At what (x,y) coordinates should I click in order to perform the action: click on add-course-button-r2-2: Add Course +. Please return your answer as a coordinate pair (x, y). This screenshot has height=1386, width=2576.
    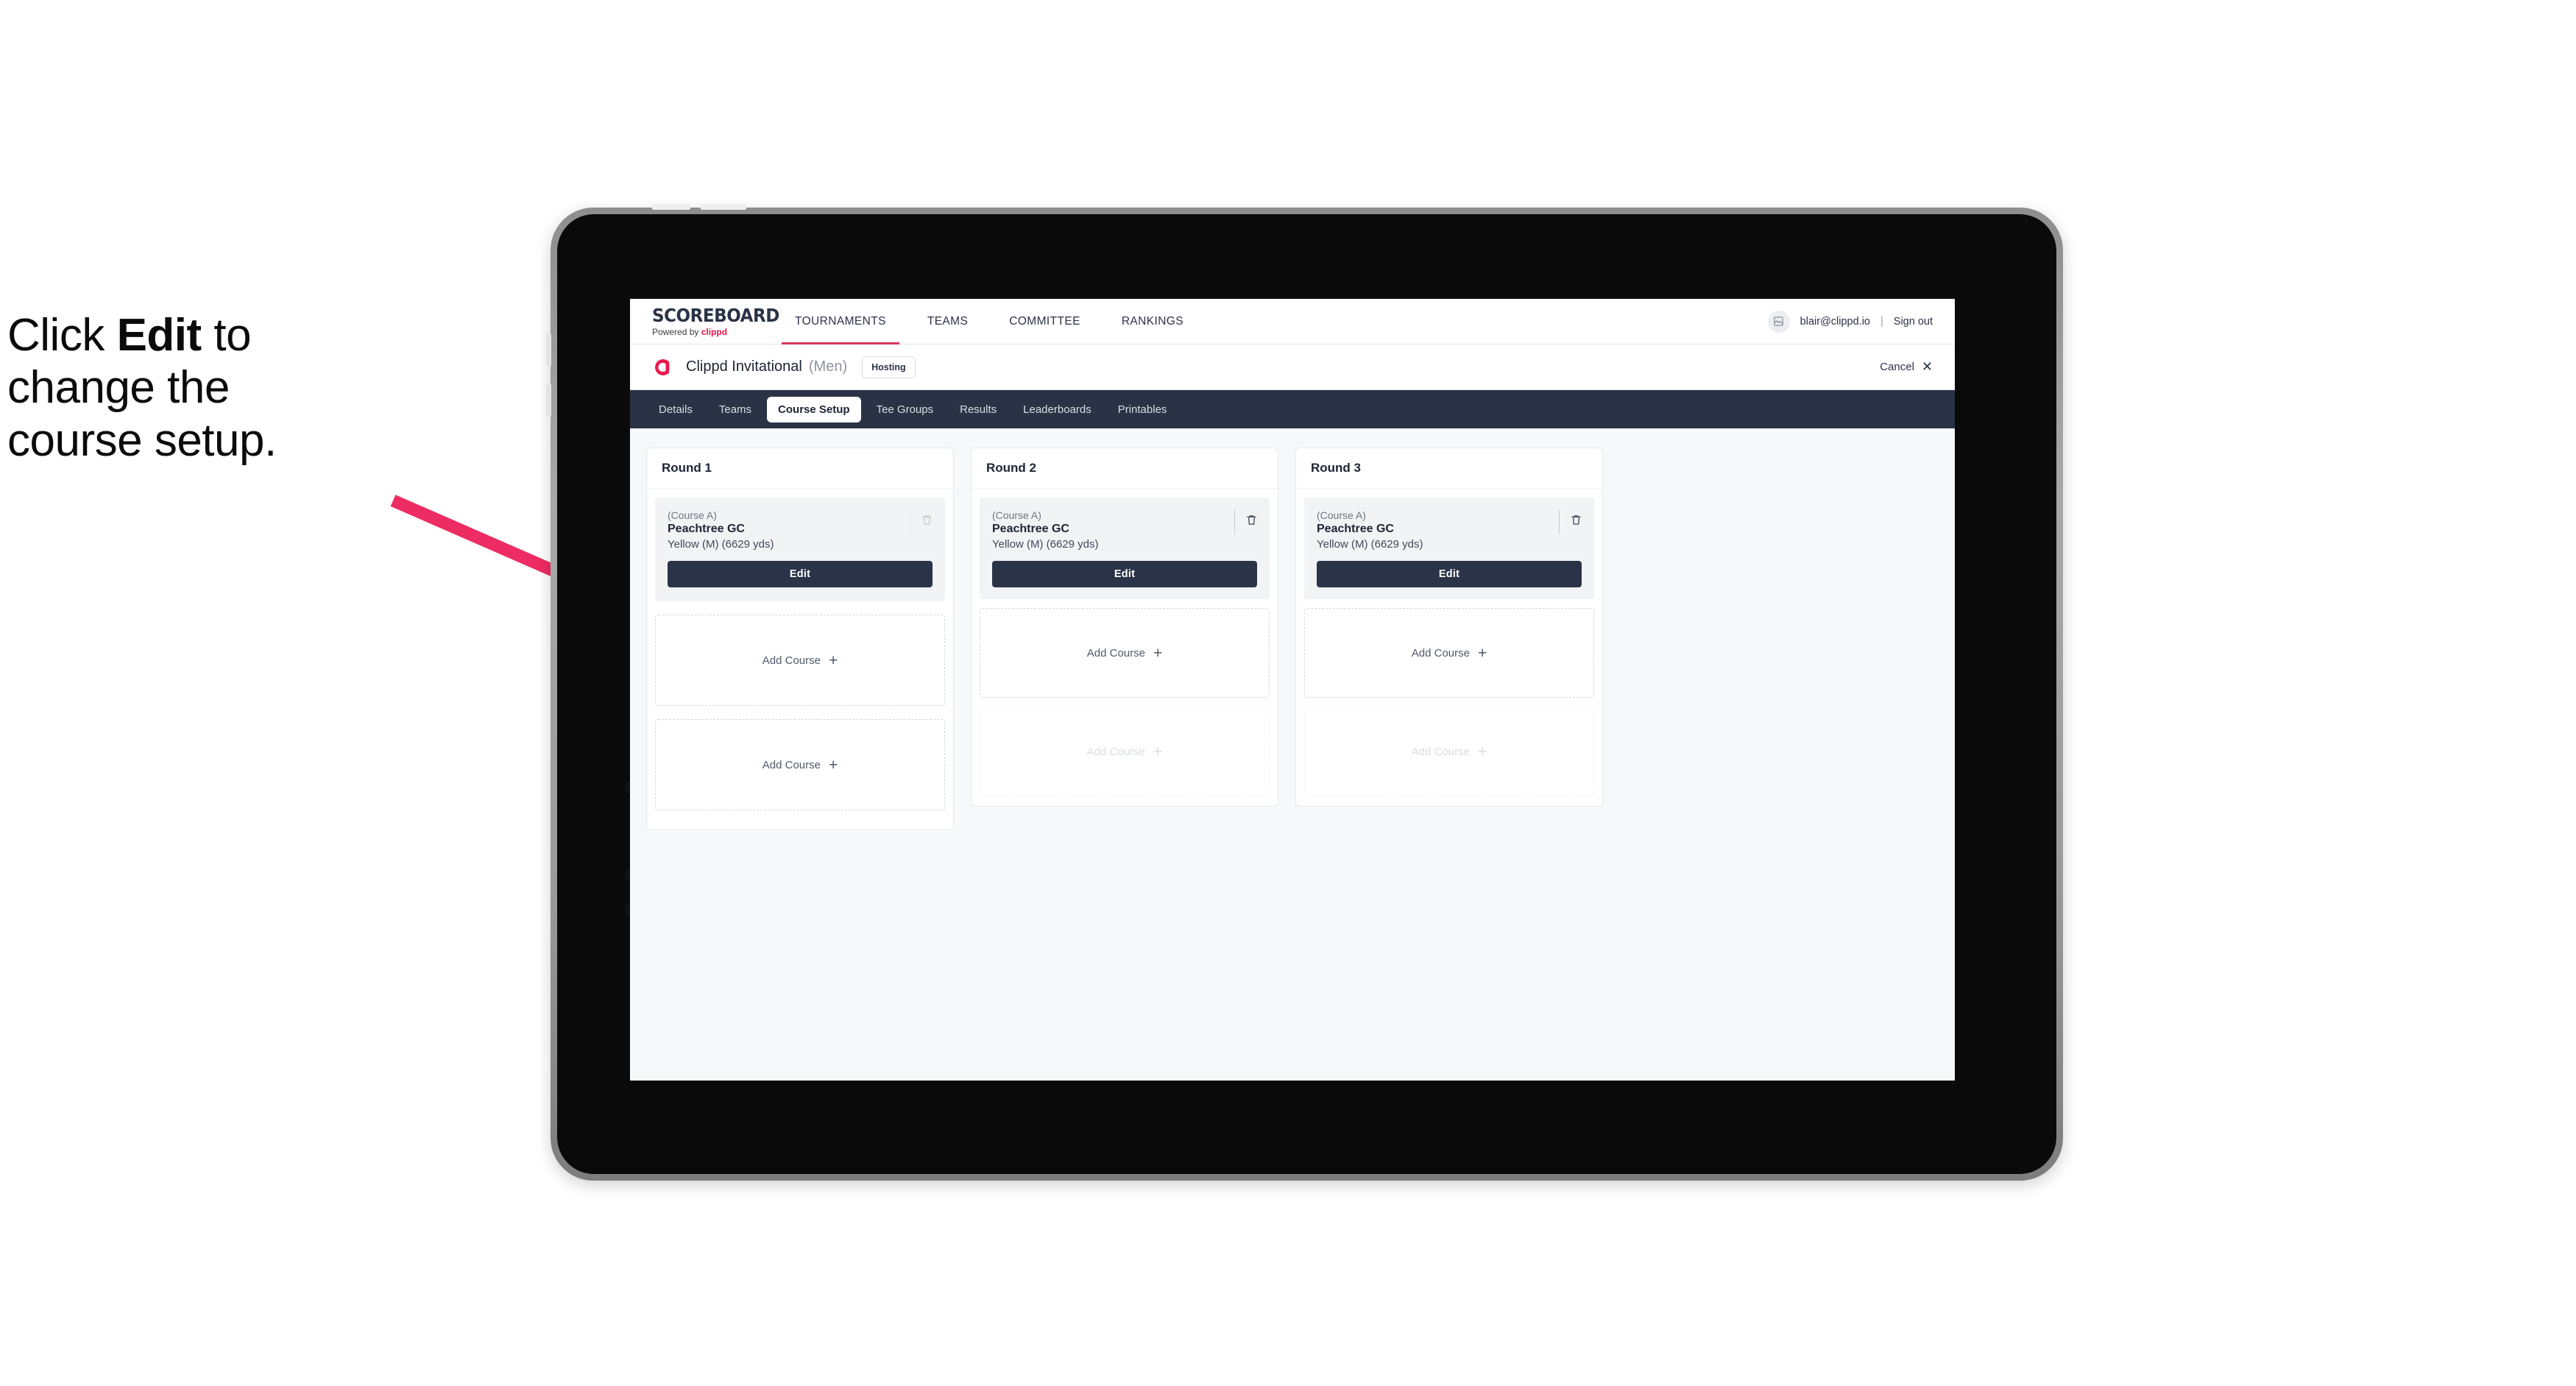
    Looking at the image, I should click on (1125, 751).